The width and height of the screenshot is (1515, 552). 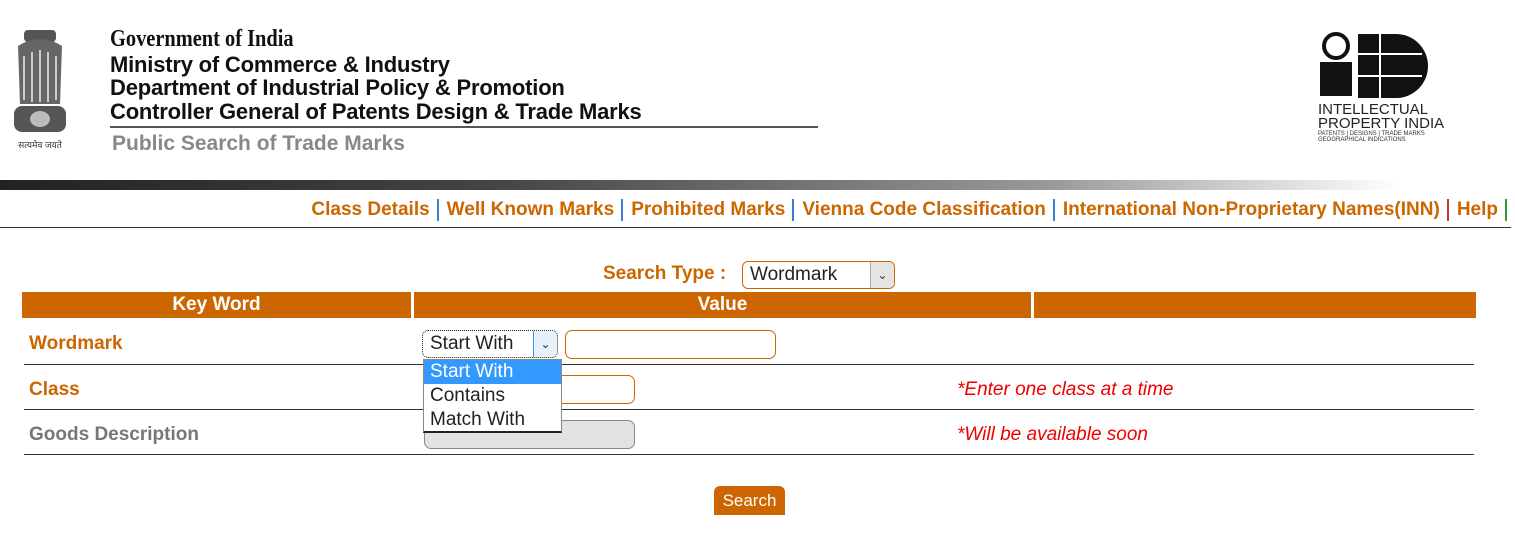 What do you see at coordinates (258, 143) in the screenshot?
I see `page-subtitle: Public Search of Trade Marks` at bounding box center [258, 143].